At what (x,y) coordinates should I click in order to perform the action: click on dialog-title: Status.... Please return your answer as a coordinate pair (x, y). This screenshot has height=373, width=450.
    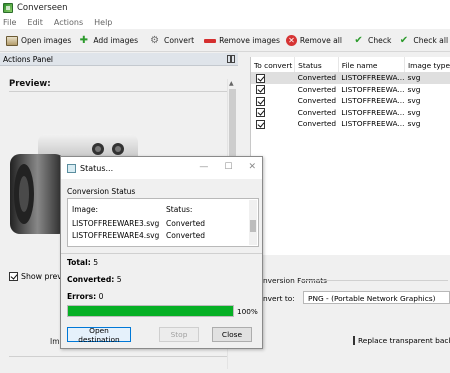
    Looking at the image, I should click on (97, 168).